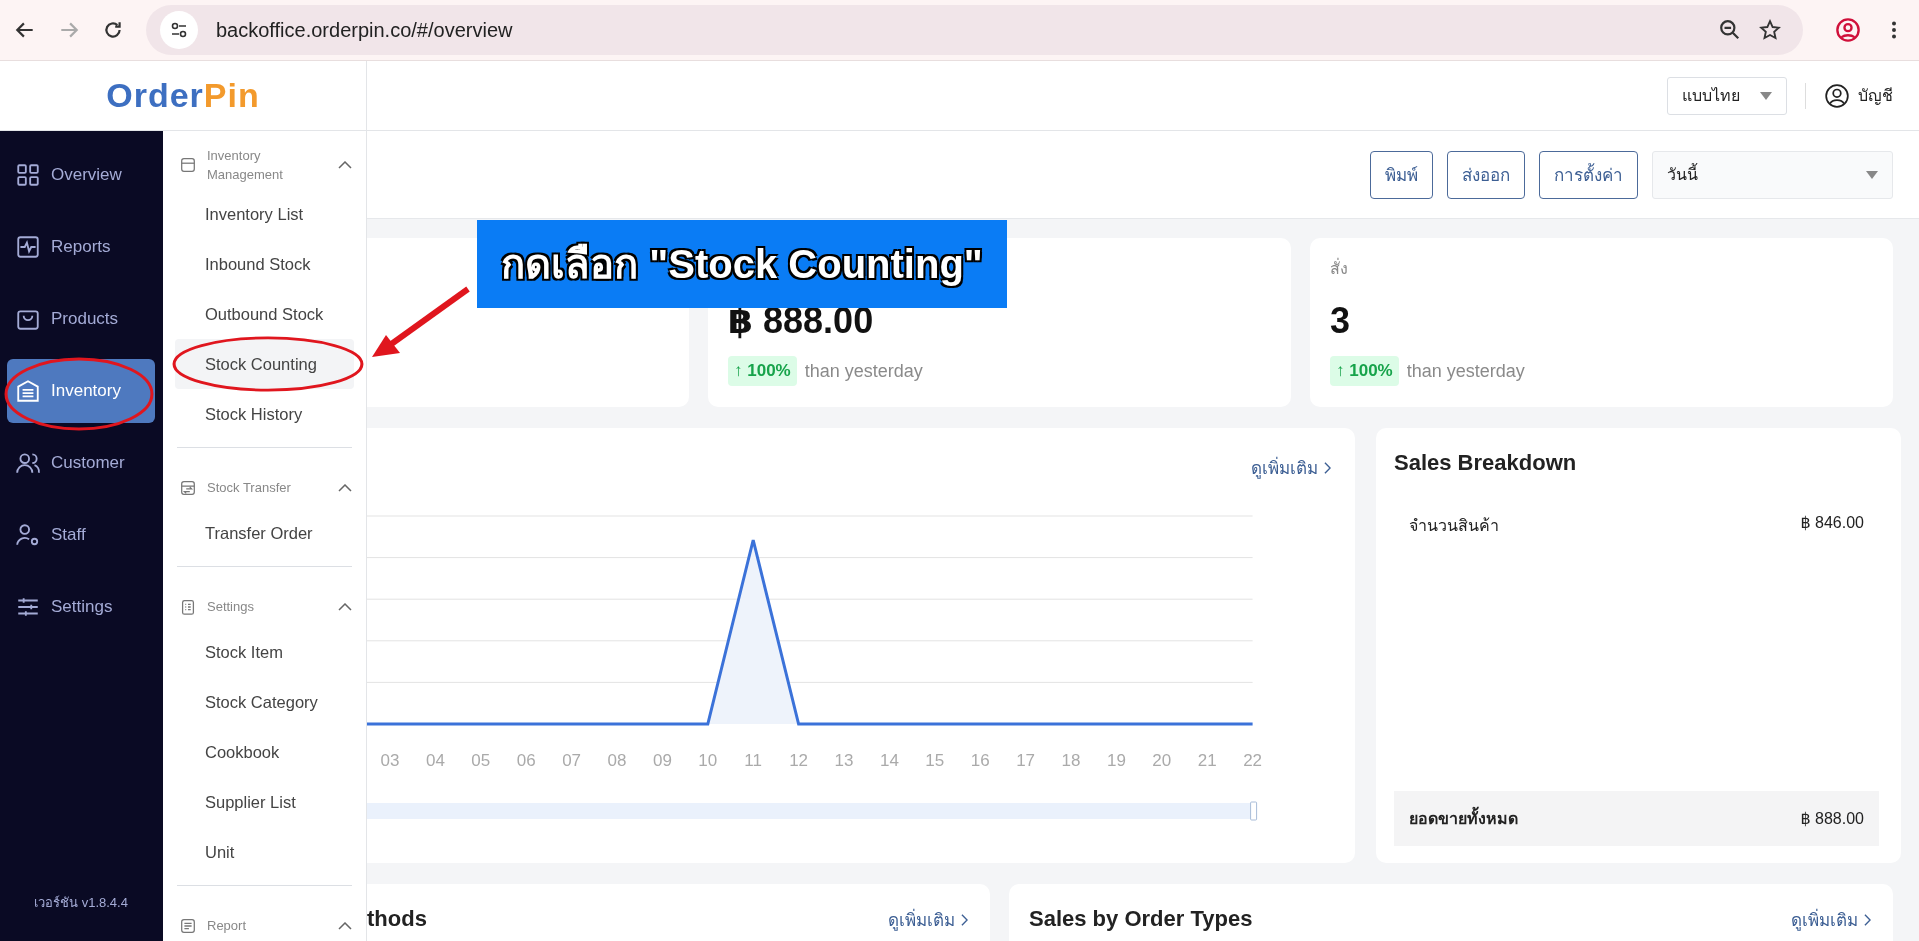 The width and height of the screenshot is (1919, 941). Describe the element at coordinates (264, 752) in the screenshot. I see `submenu-item: Cookbook` at that location.